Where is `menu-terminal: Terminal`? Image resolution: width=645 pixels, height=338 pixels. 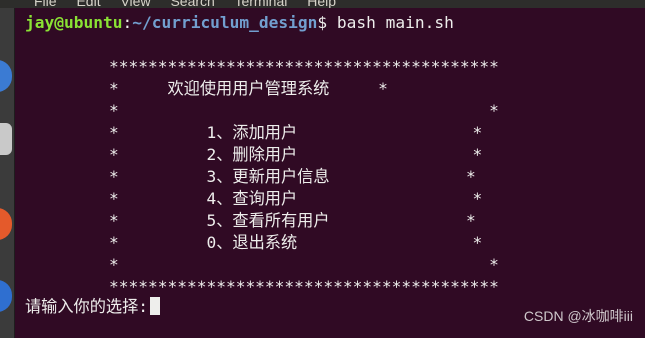
menu-terminal: Terminal is located at coordinates (260, 4).